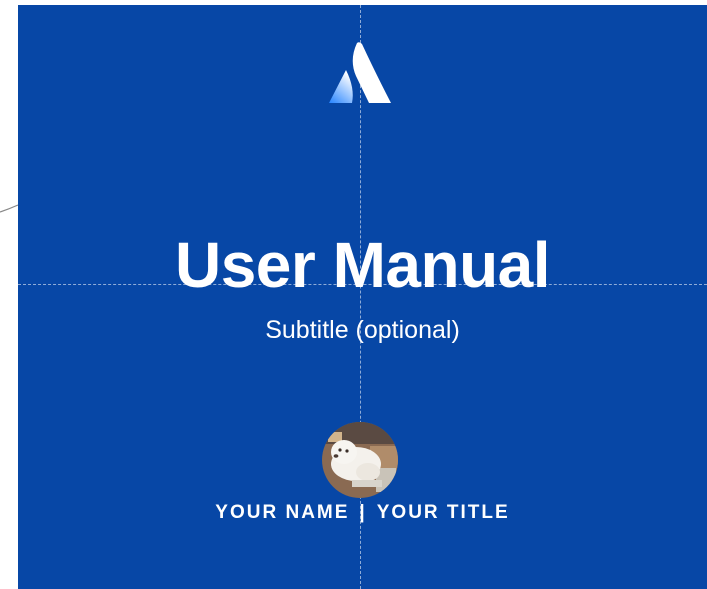 This screenshot has height=589, width=707. I want to click on atlassian-logo-icon, so click(360, 73).